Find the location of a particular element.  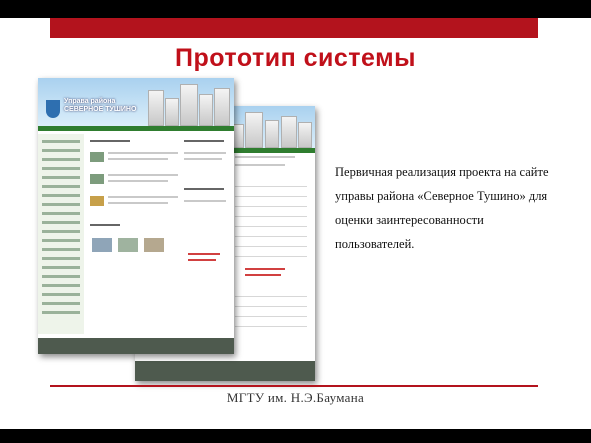

site-title: Управа района СЕВЕРНОЕ ТУШИНО is located at coordinates (100, 105).